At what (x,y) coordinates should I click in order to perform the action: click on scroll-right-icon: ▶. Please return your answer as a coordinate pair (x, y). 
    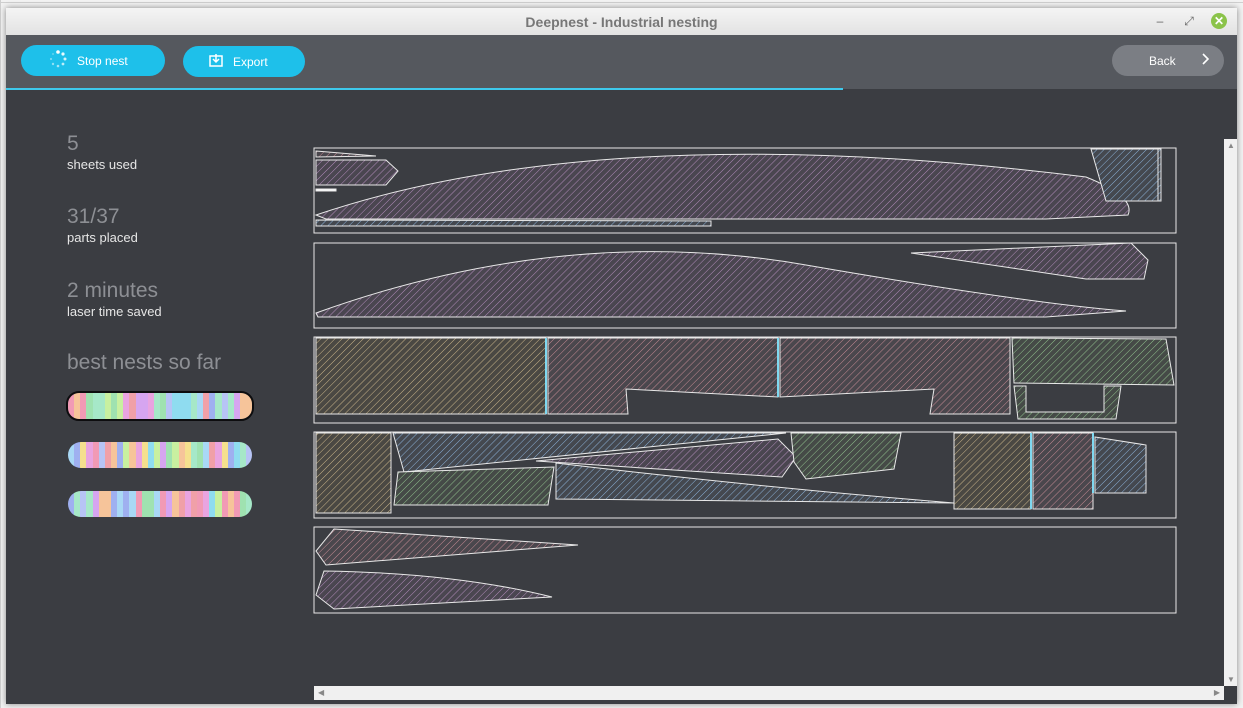
    Looking at the image, I should click on (1217, 692).